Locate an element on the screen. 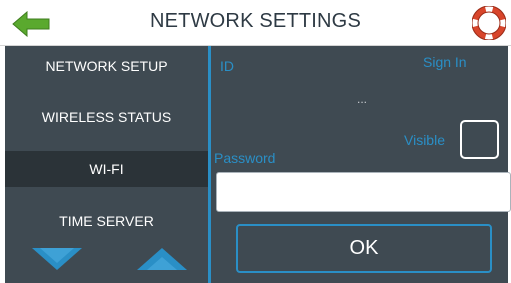  sidebar-item-label: WI-FI is located at coordinates (106, 169).